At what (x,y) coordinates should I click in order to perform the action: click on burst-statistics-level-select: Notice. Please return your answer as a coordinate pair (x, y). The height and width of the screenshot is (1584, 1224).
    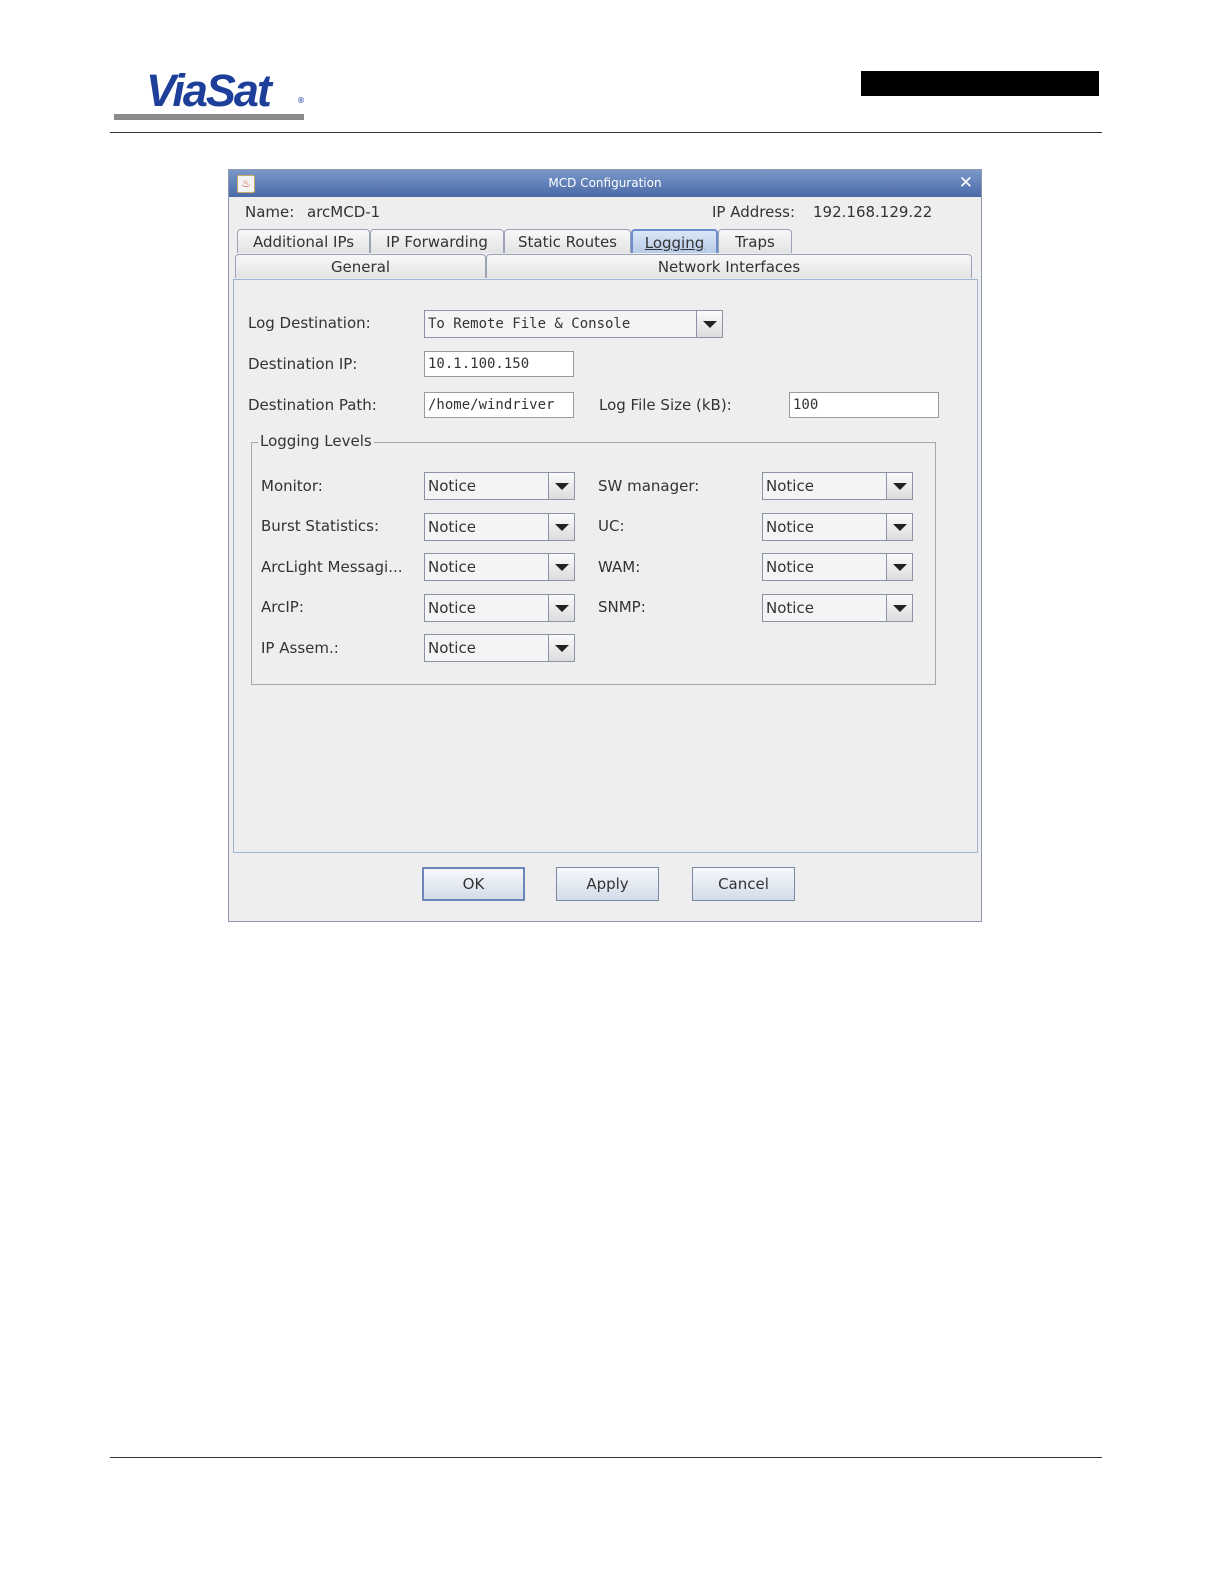
    Looking at the image, I should click on (499, 527).